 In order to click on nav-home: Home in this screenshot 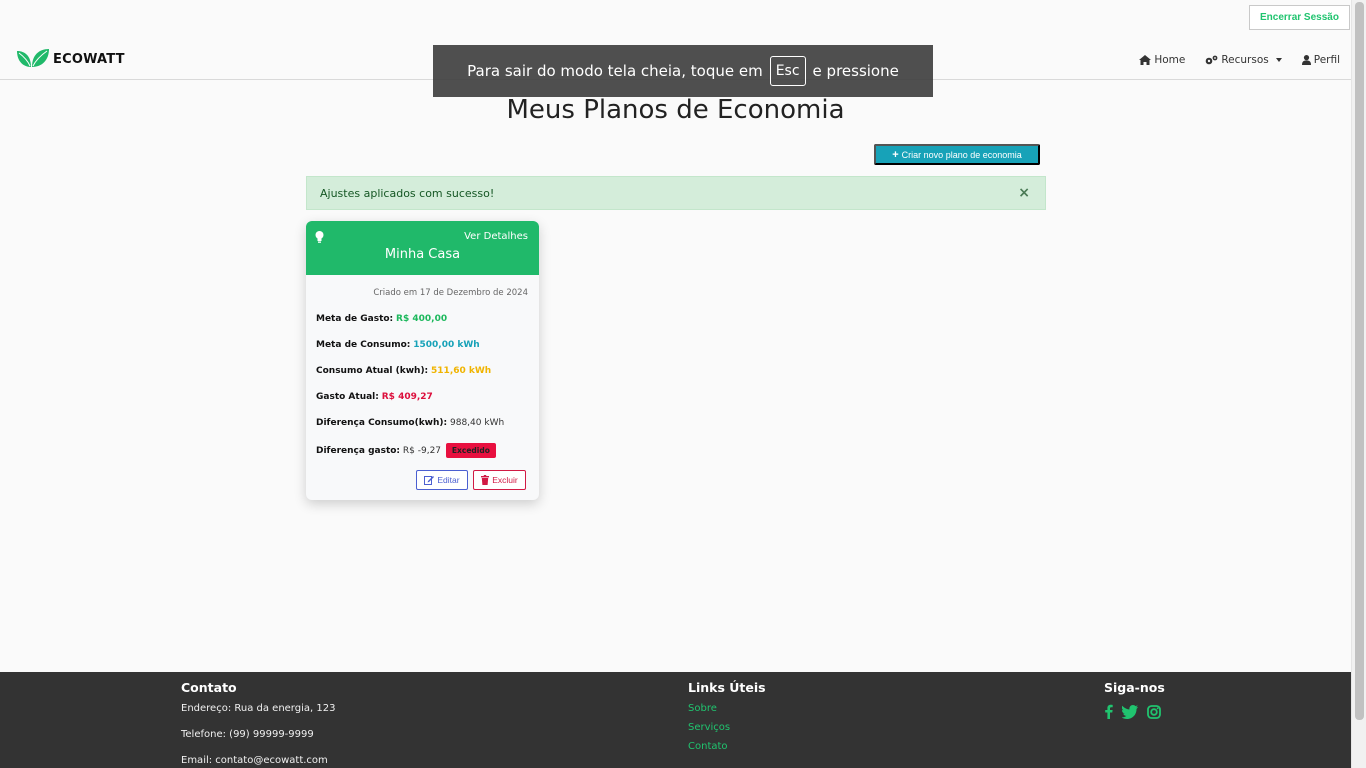, I will do `click(1162, 60)`.